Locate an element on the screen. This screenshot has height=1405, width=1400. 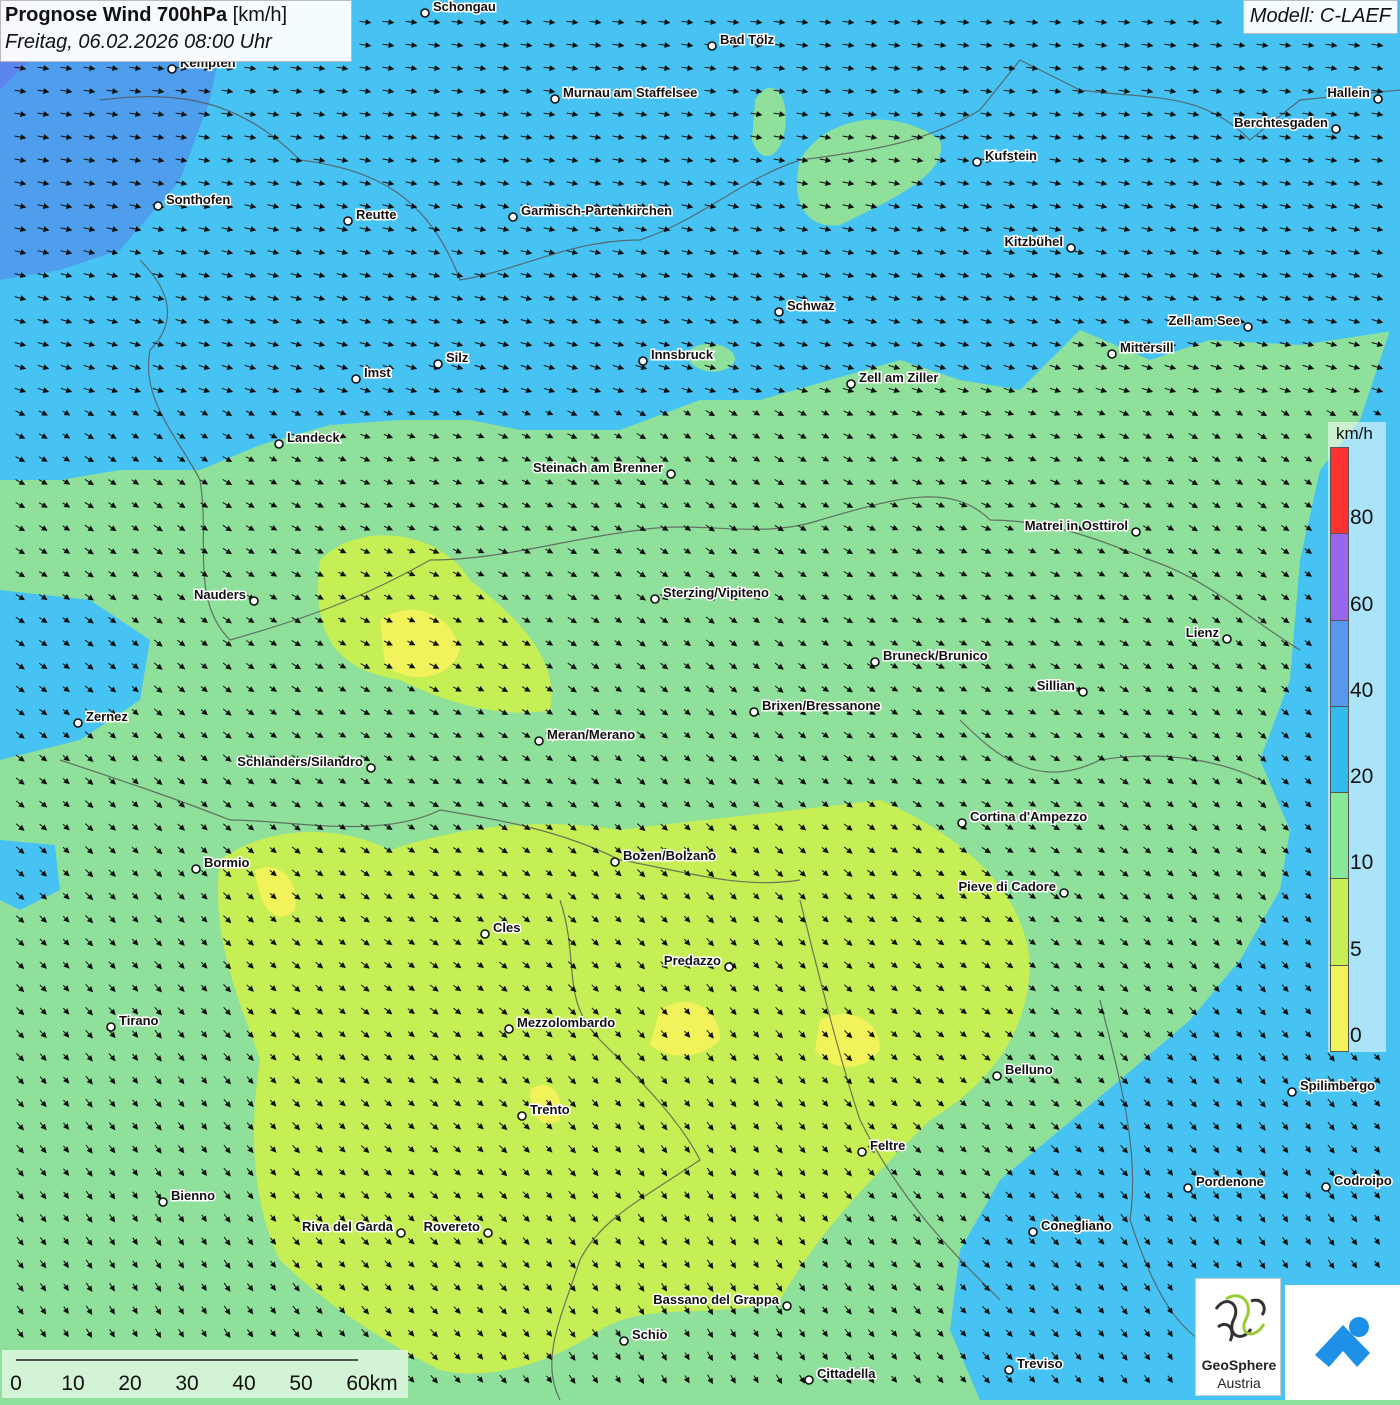
city-label: Bruneck/Brunico is located at coordinates (935, 655).